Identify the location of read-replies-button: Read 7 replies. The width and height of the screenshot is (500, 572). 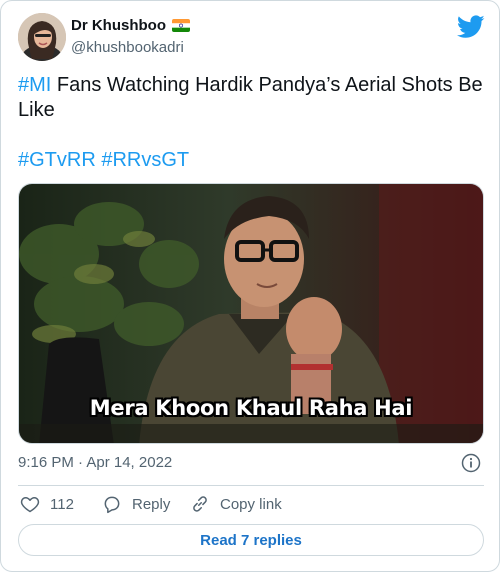
(251, 540).